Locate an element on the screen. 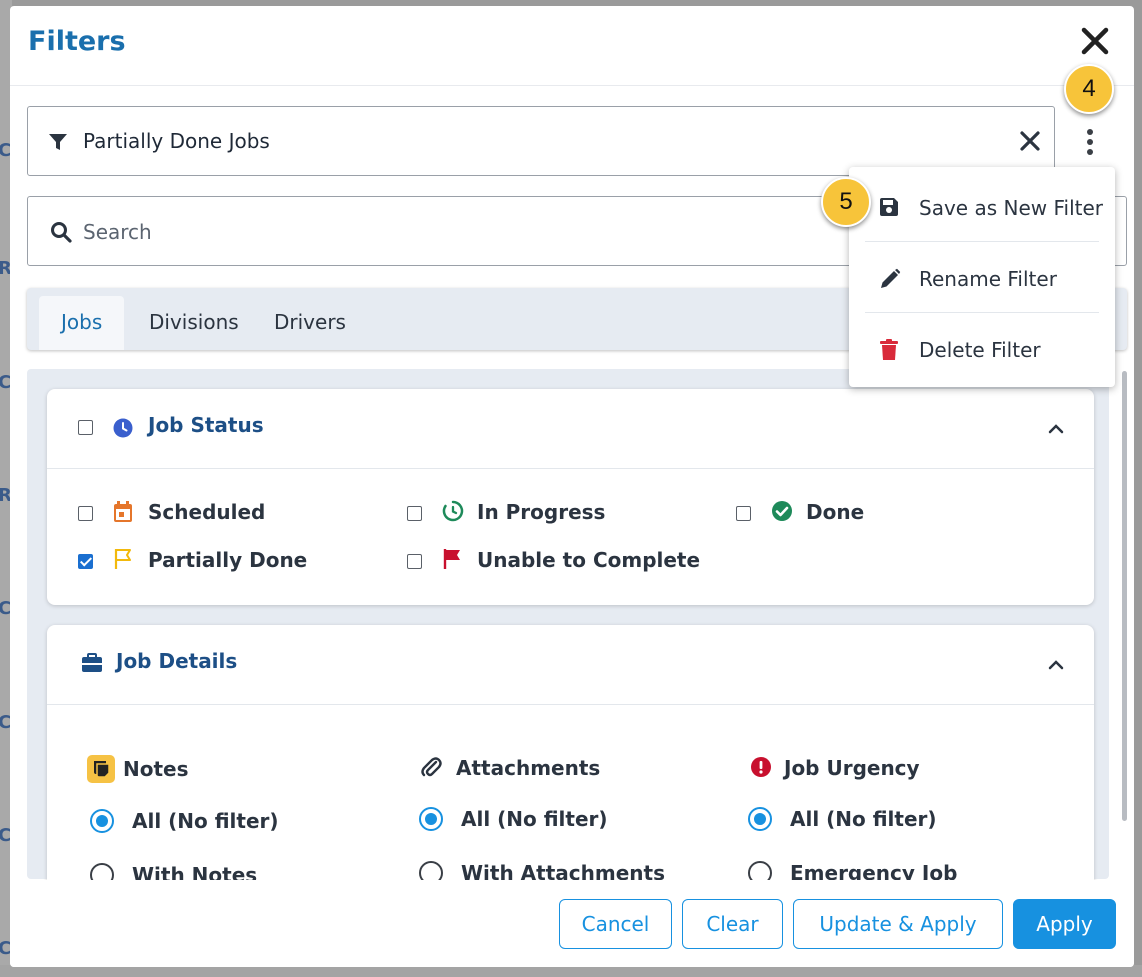 This screenshot has height=977, width=1142. exclamation-circle-icon is located at coordinates (761, 769).